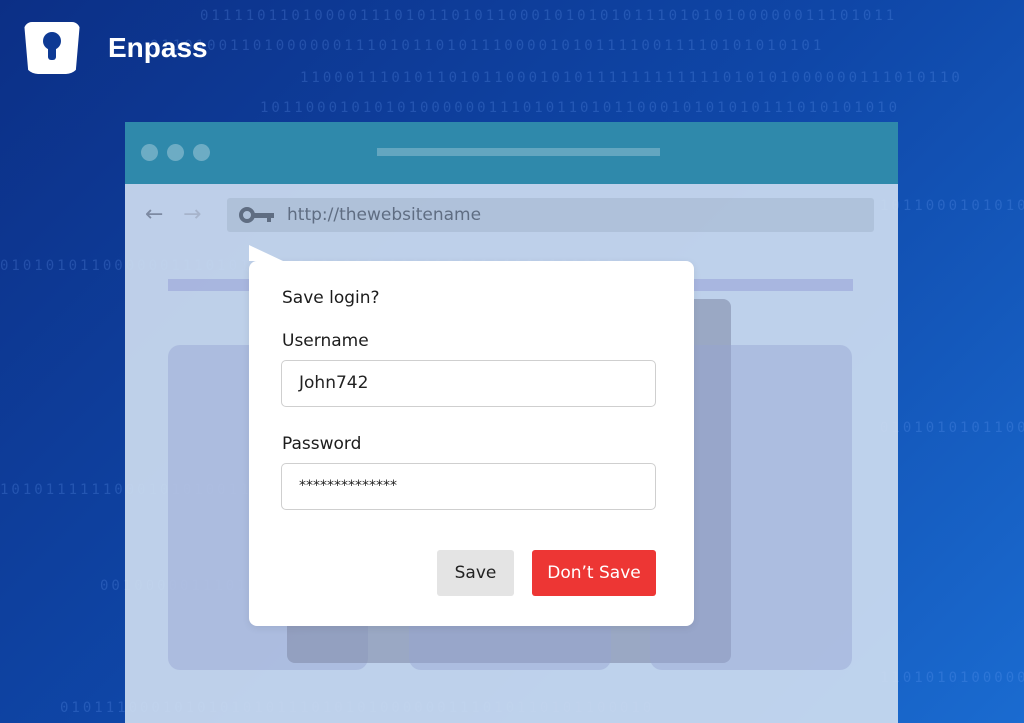 The height and width of the screenshot is (723, 1024). I want to click on url-text: http://thewebsitename, so click(384, 215).